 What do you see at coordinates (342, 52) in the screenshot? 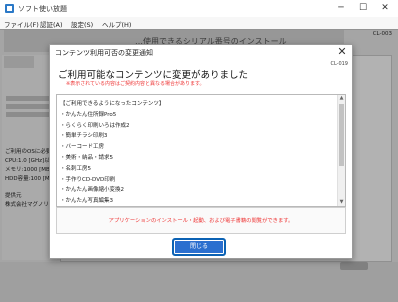
I see `dialog-close-icon: ✕` at bounding box center [342, 52].